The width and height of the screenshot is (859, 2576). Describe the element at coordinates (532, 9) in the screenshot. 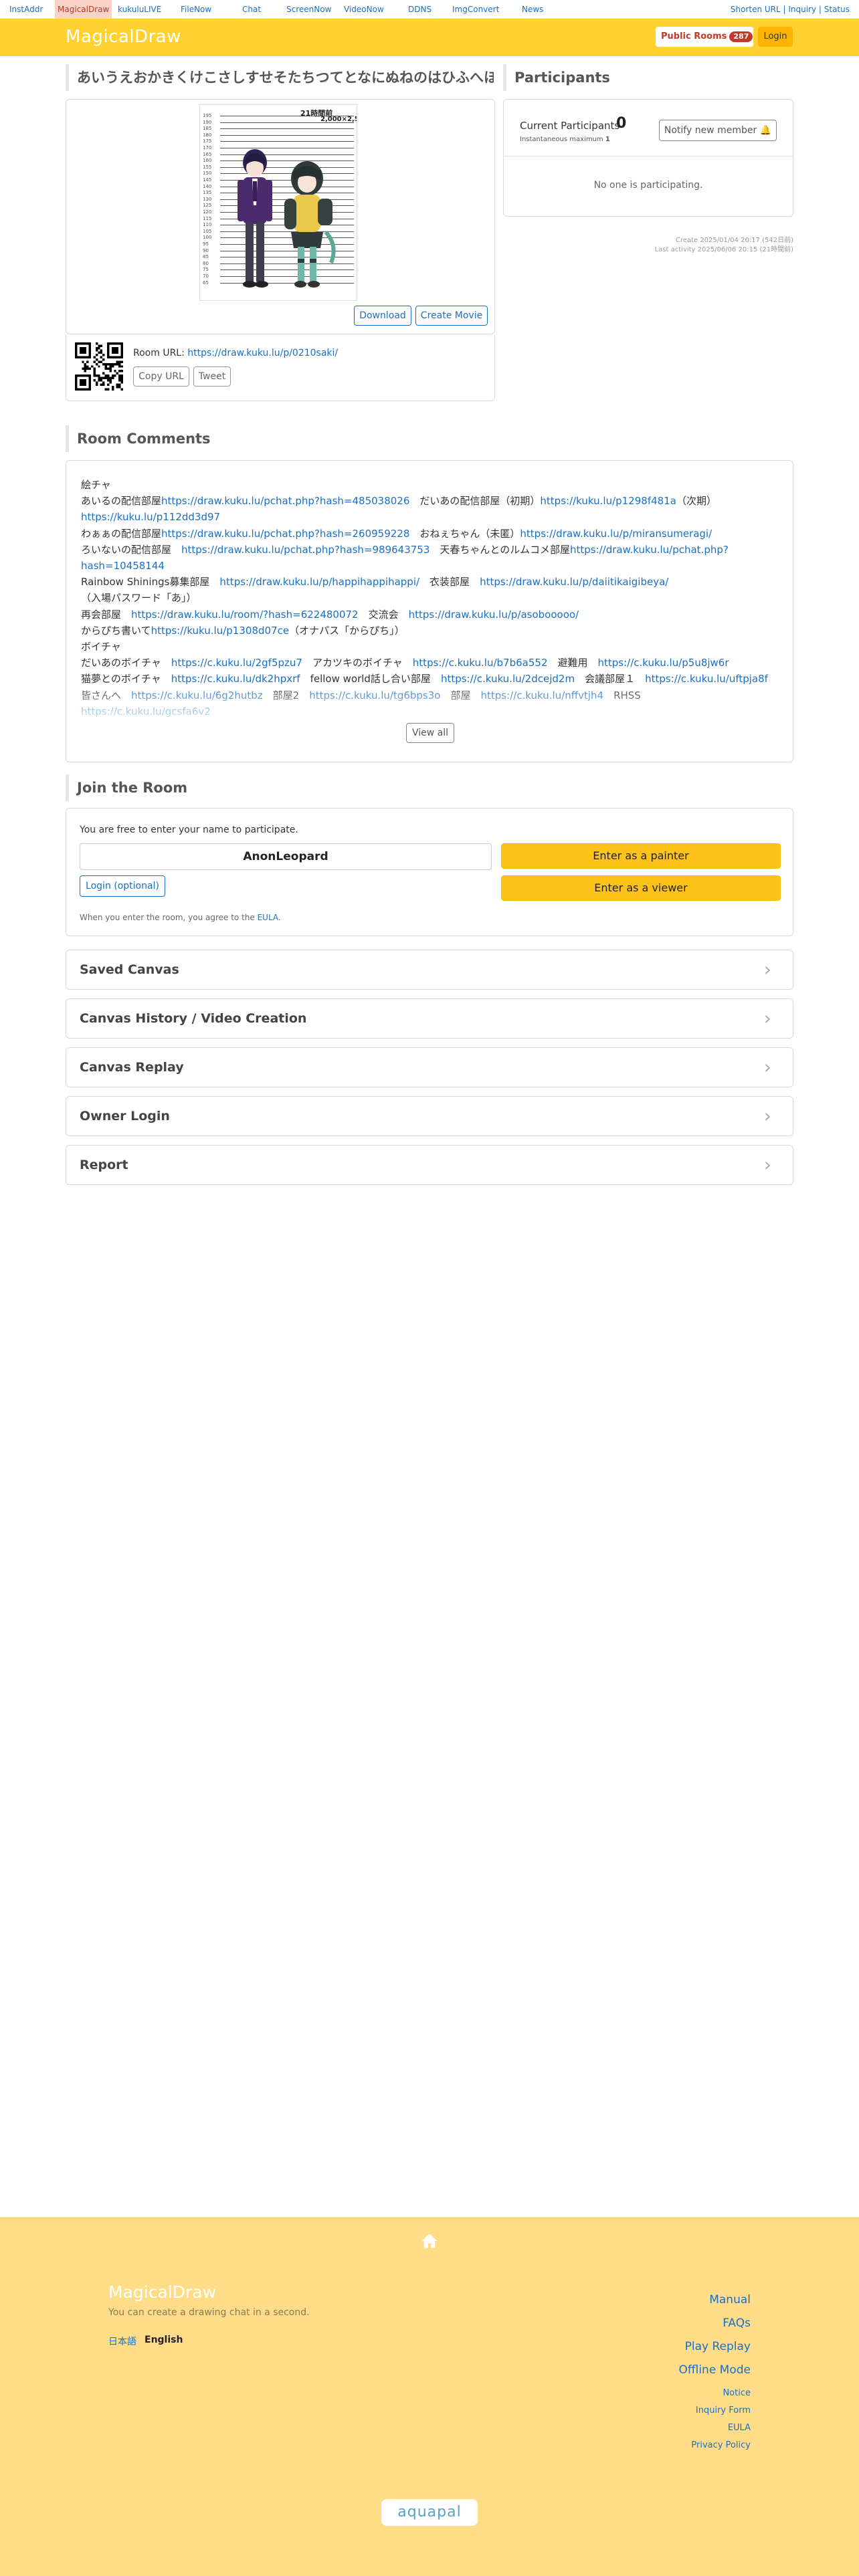

I see `nav-item-news: News` at that location.